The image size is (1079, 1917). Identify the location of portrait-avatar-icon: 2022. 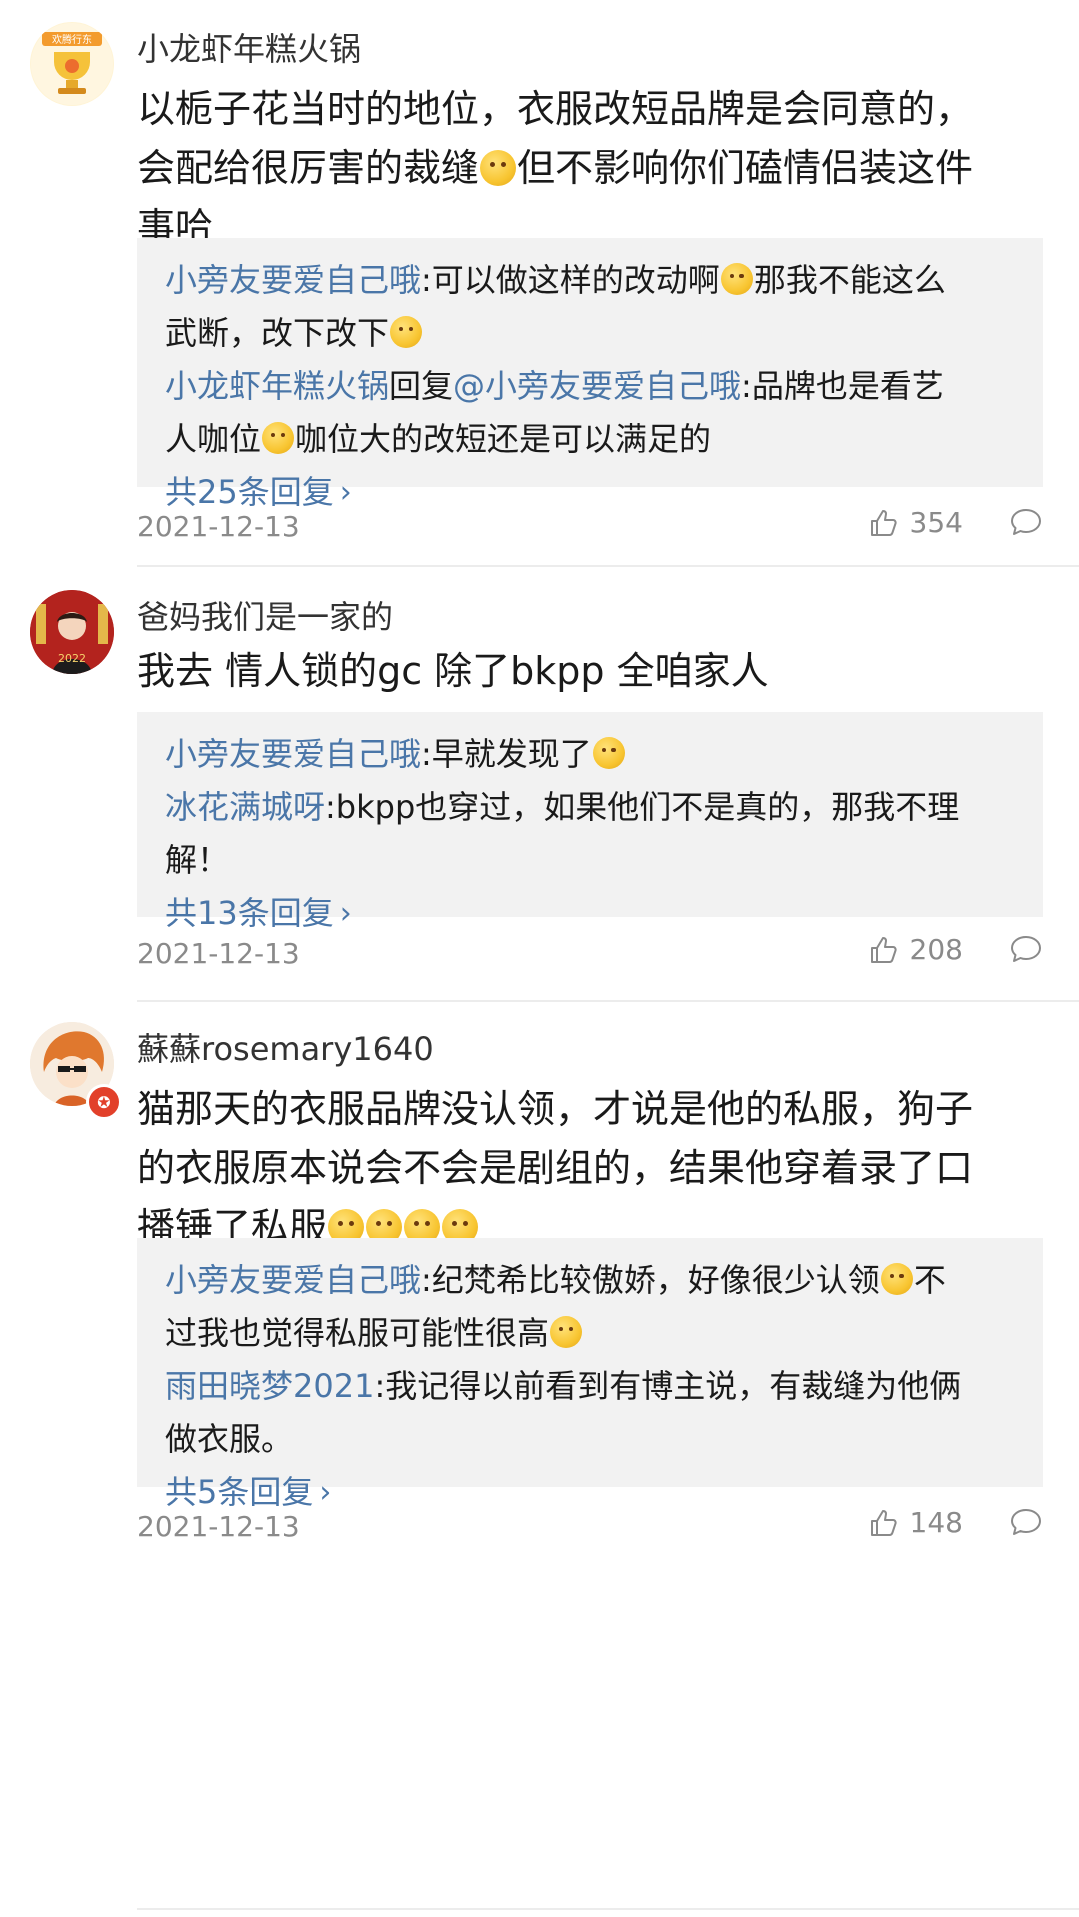
(72, 632).